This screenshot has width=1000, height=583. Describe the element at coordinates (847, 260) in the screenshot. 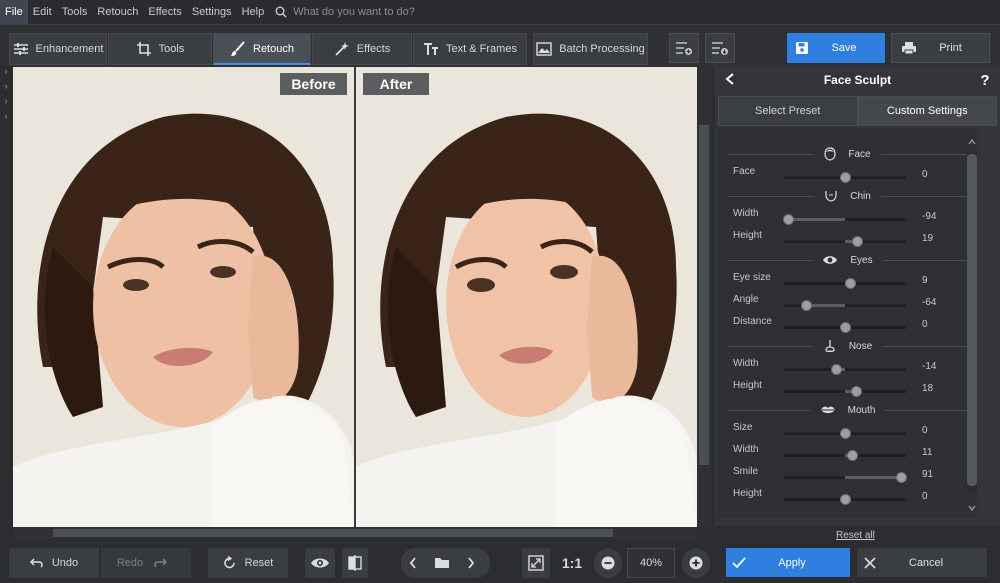

I see `section-header-eyes: Eyes` at that location.